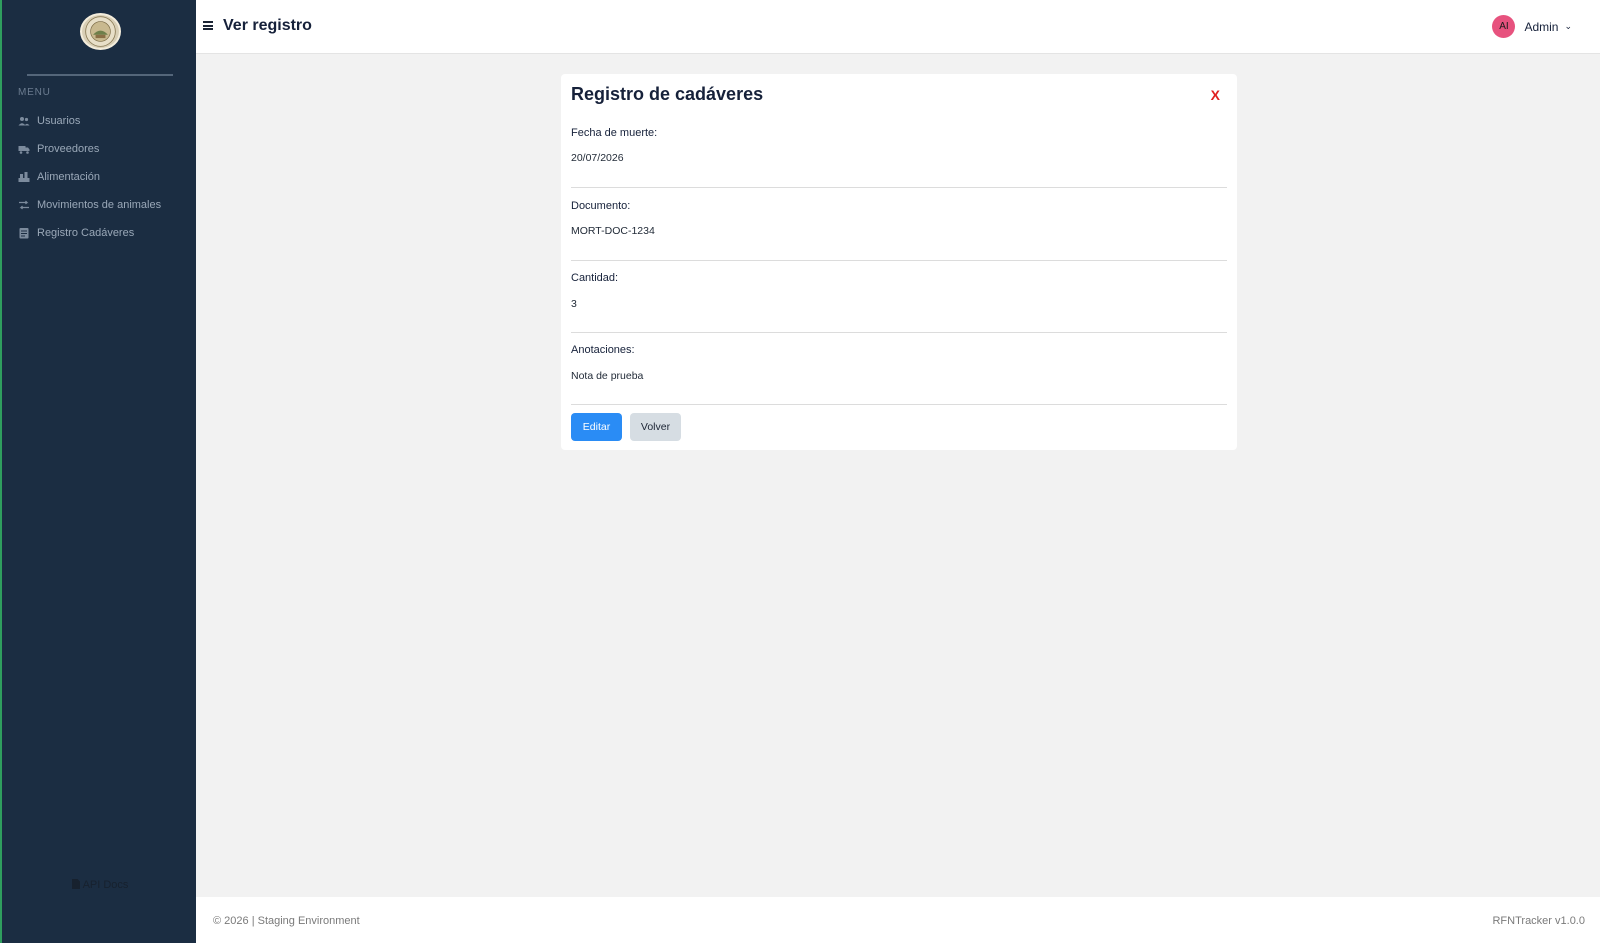 Image resolution: width=1600 pixels, height=943 pixels. I want to click on sidebar-item-label: Registro Cadáveres, so click(86, 233).